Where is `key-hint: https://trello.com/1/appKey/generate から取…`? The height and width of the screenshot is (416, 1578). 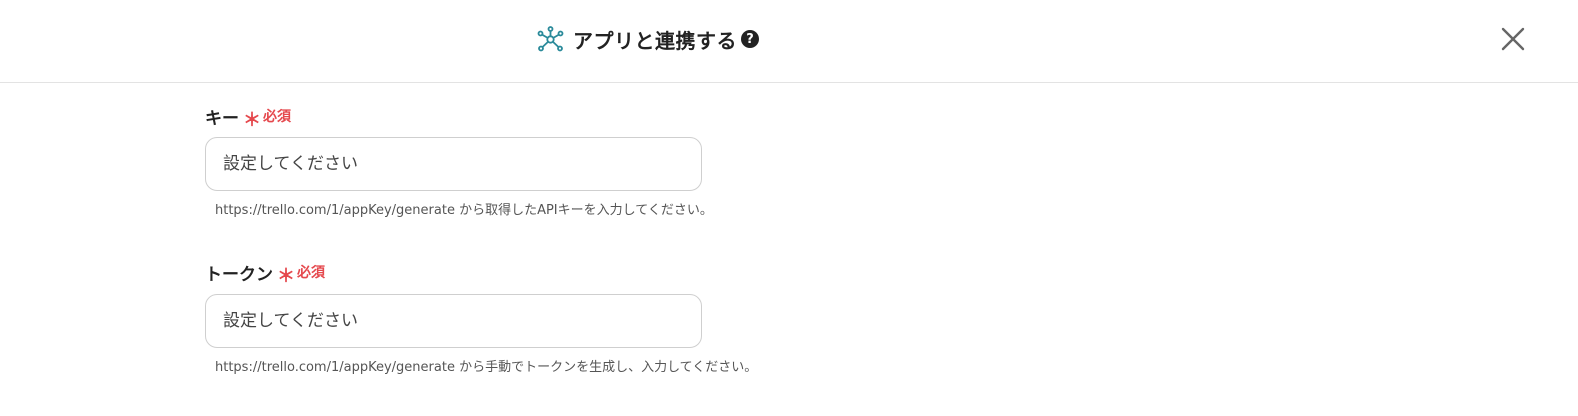 key-hint: https://trello.com/1/appKey/generate から取… is located at coordinates (464, 210).